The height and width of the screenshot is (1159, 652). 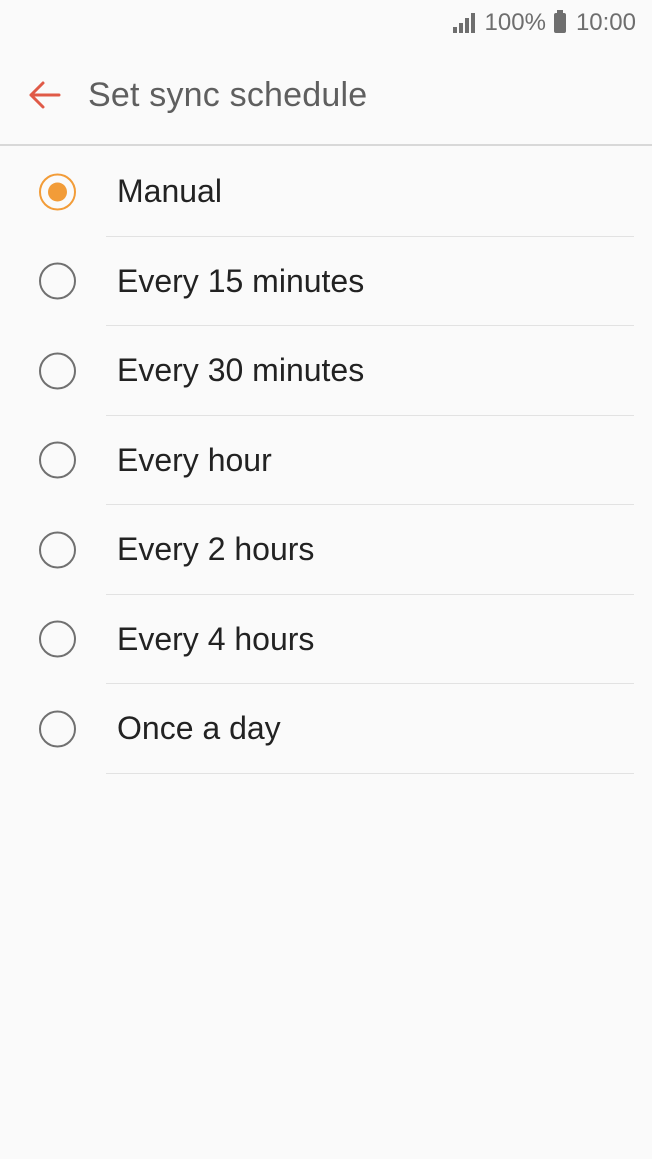 What do you see at coordinates (228, 94) in the screenshot?
I see `page-title: Set sync schedule` at bounding box center [228, 94].